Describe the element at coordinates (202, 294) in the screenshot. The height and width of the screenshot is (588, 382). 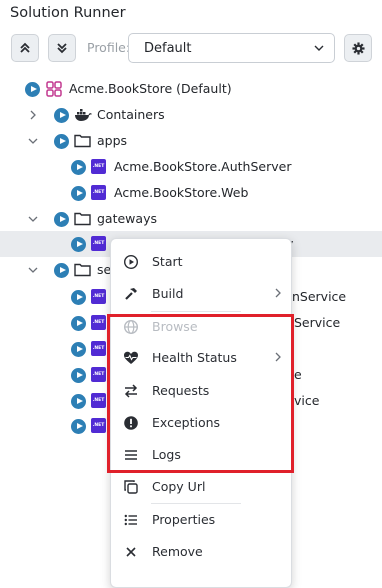
I see `menu-item-build: Build` at that location.